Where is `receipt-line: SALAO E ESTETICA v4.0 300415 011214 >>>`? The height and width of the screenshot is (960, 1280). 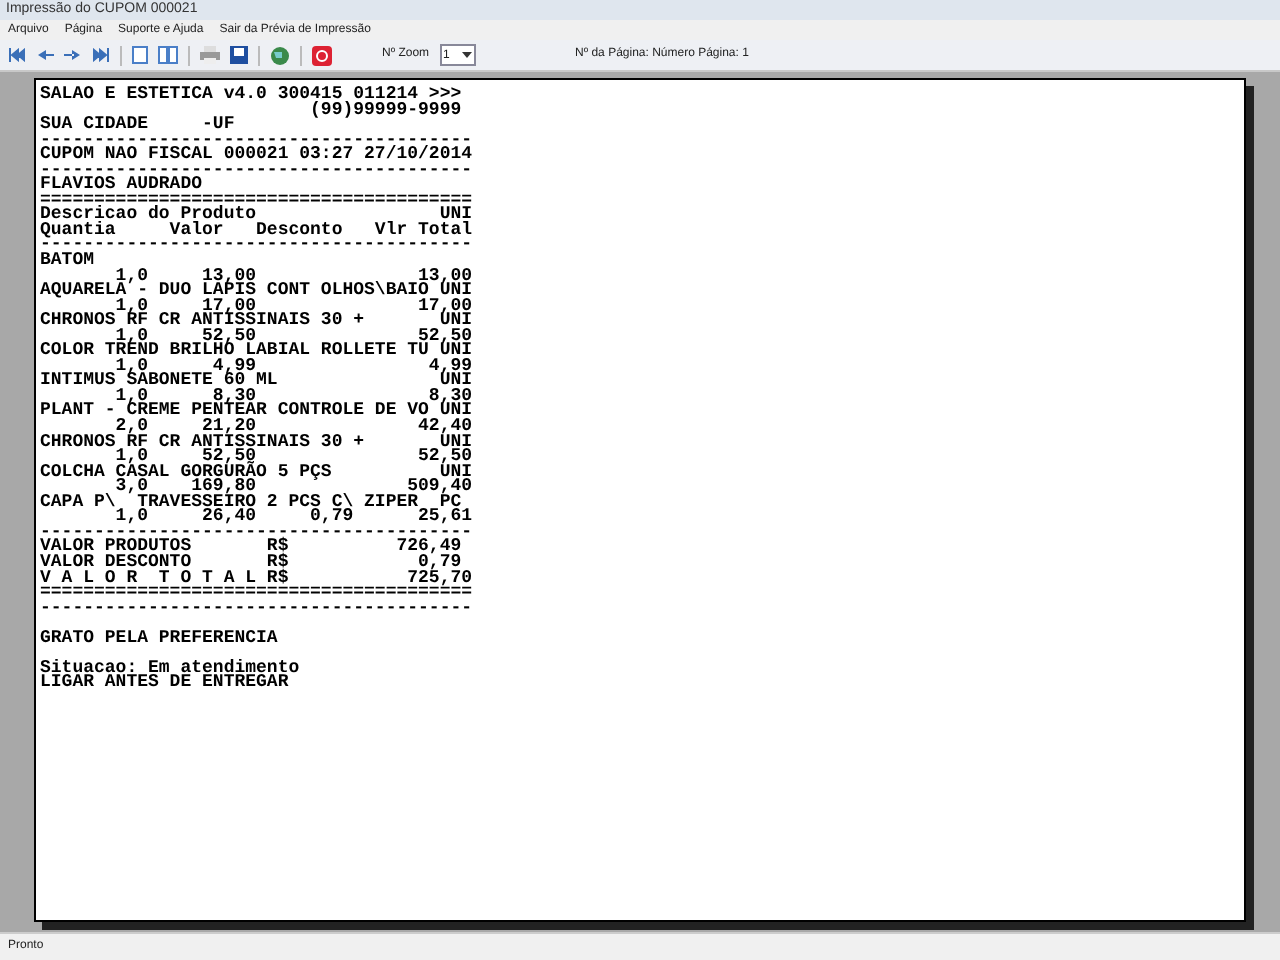
receipt-line: SALAO E ESTETICA v4.0 300415 011214 >>> is located at coordinates (252, 96).